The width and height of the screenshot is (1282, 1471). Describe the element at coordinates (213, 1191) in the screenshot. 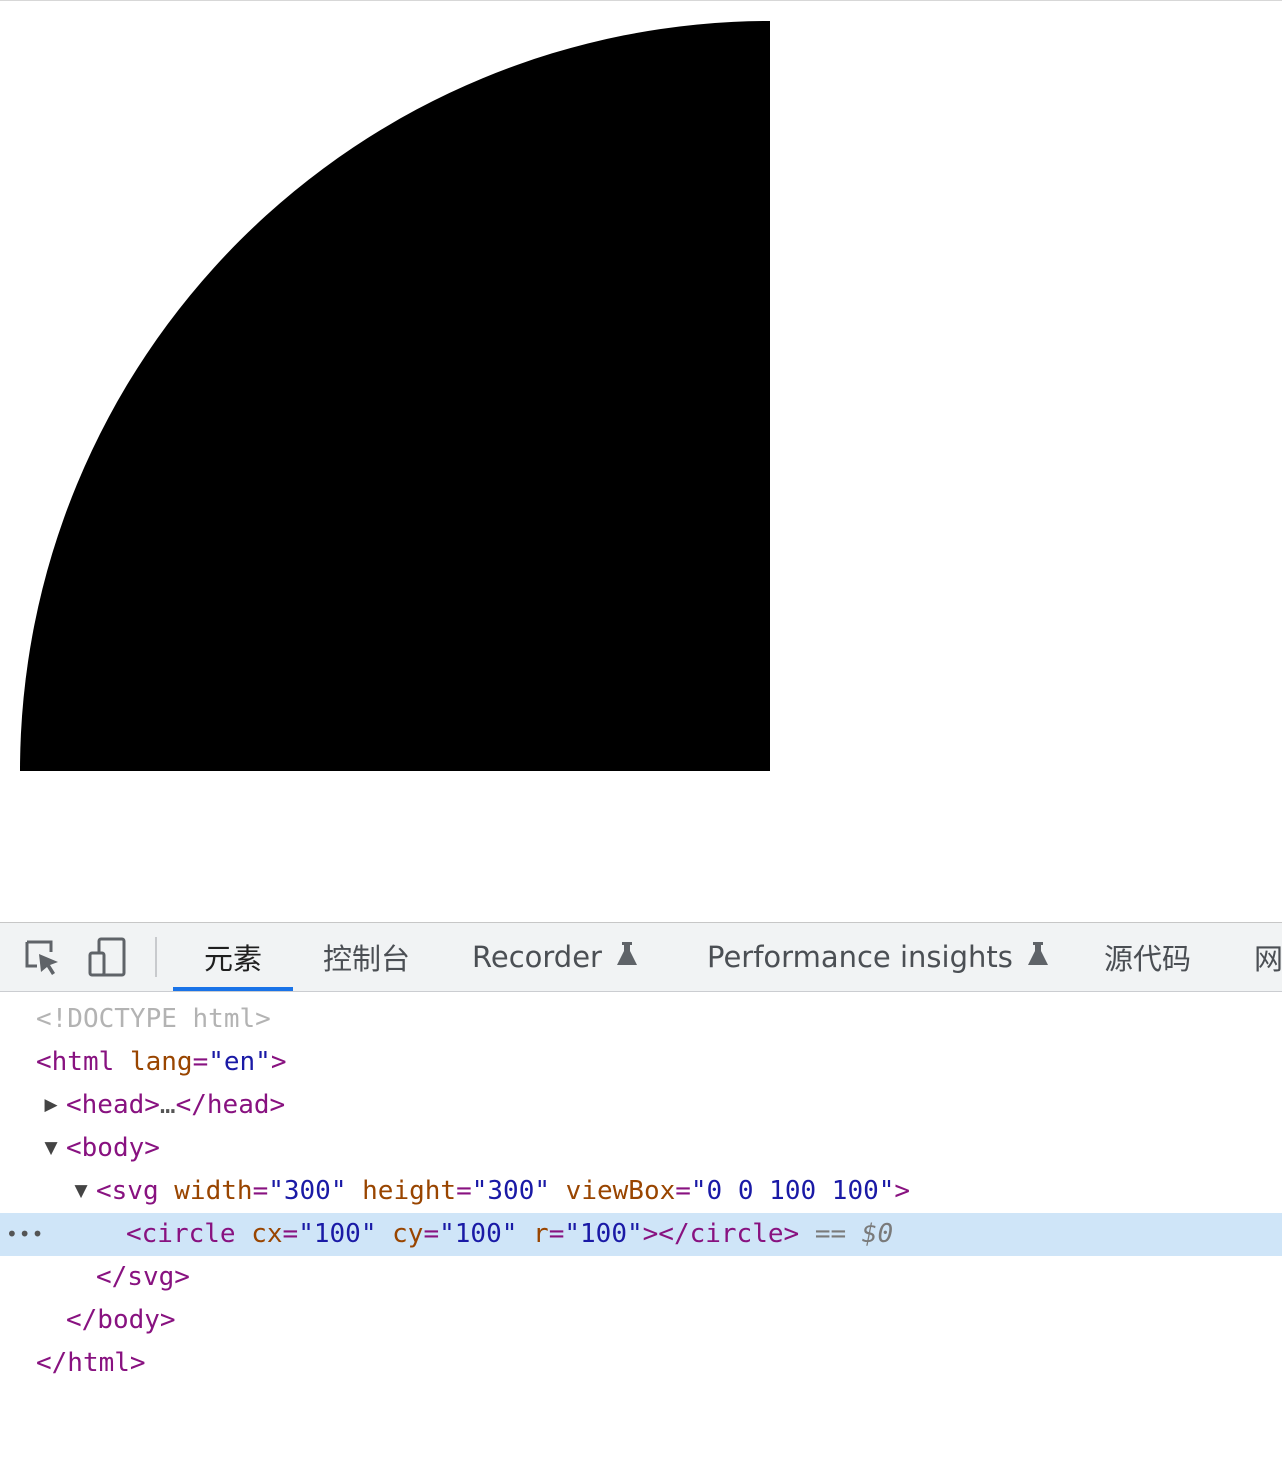

I see `svg-attr-width-name: width` at that location.